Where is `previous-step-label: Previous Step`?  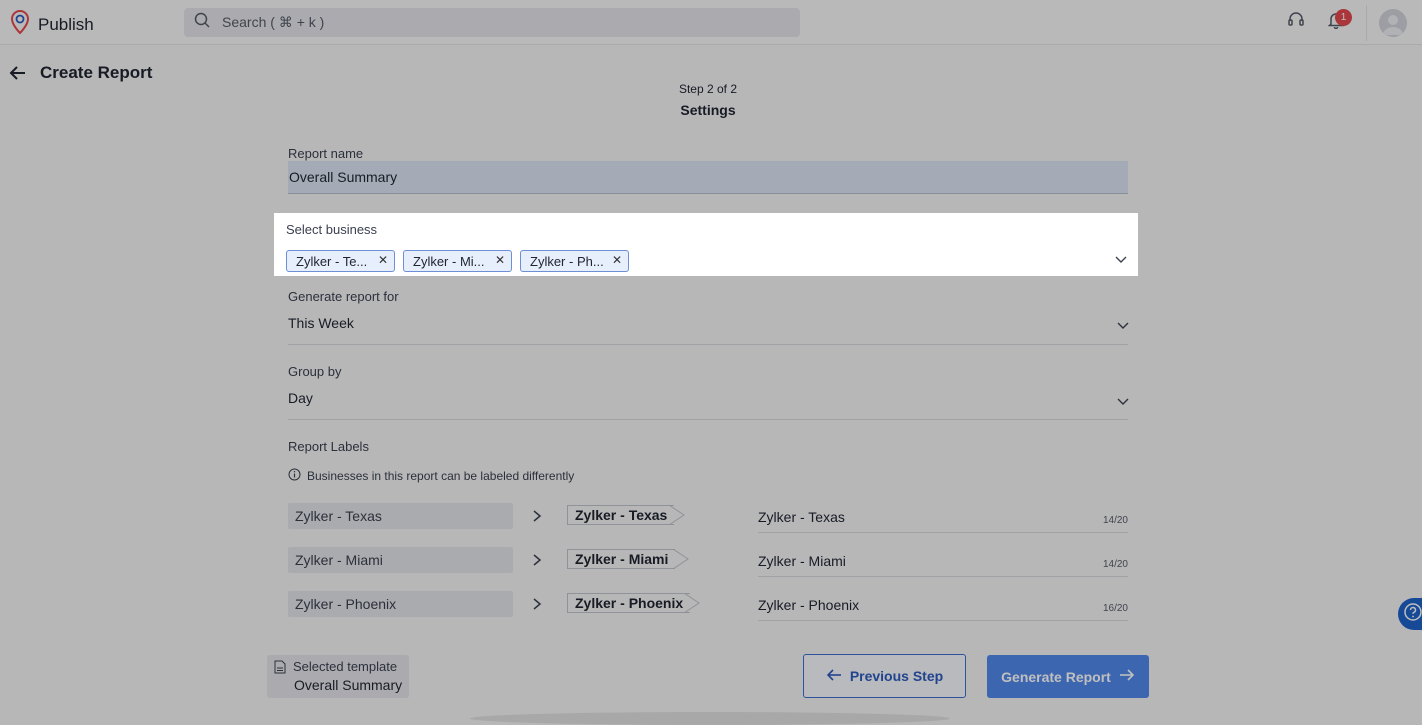
previous-step-label: Previous Step is located at coordinates (896, 676).